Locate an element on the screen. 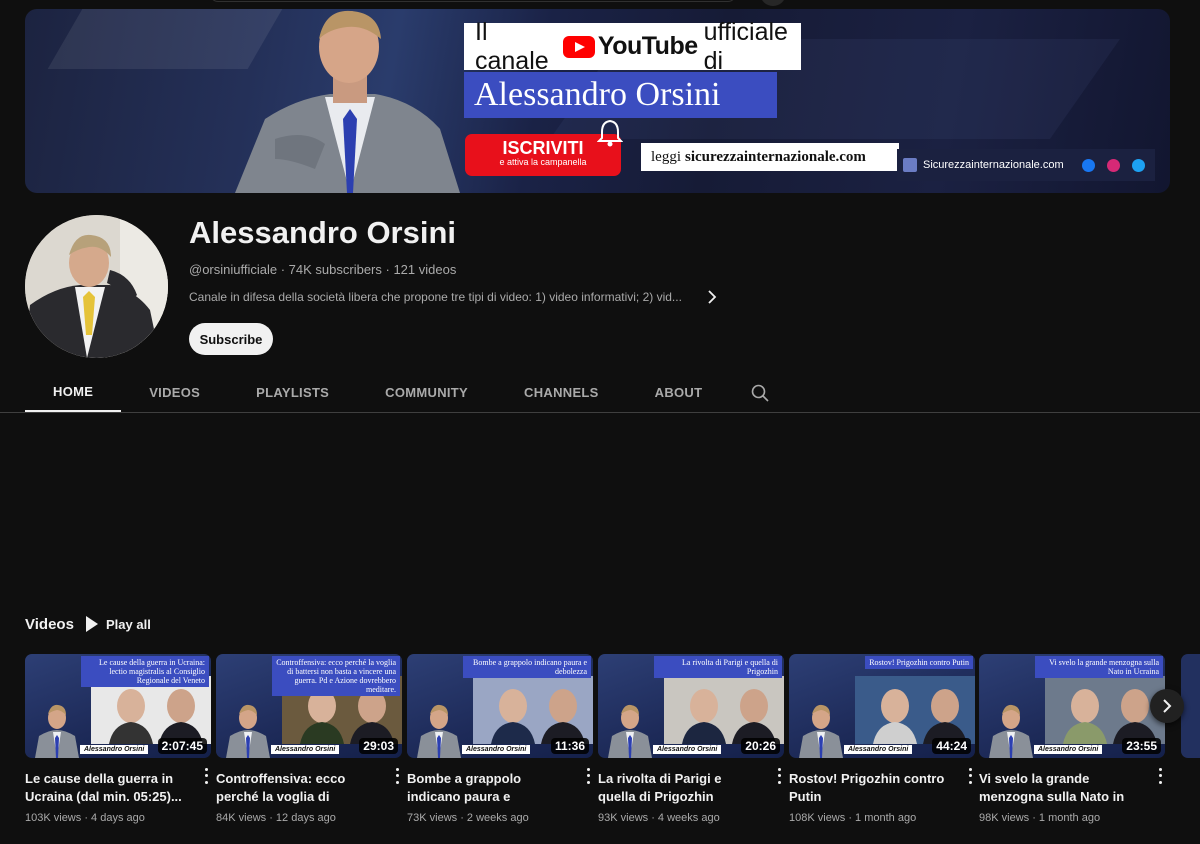 Image resolution: width=1200 pixels, height=844 pixels. mic-button-edge is located at coordinates (773, 3).